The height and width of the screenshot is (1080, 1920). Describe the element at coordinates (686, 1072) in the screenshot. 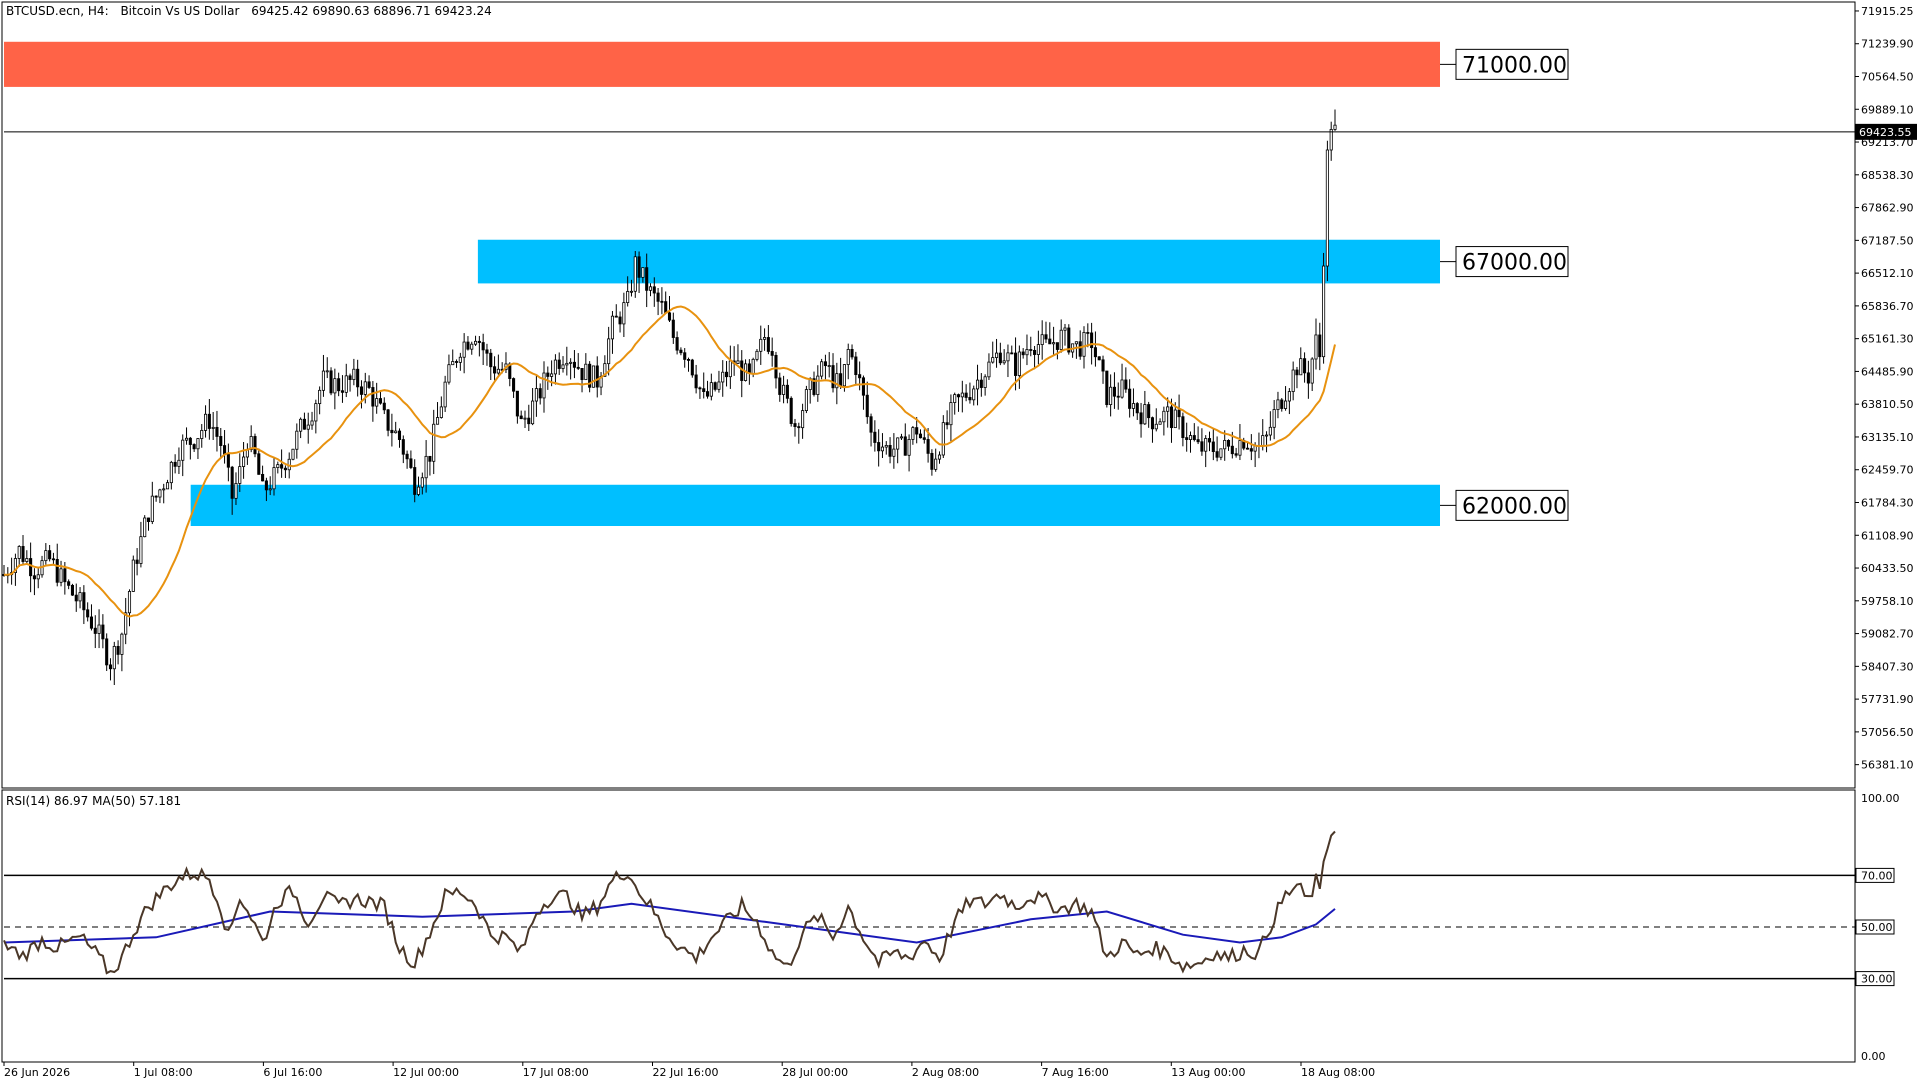

I see `time-tick-label: 22 Jul 16:00` at that location.